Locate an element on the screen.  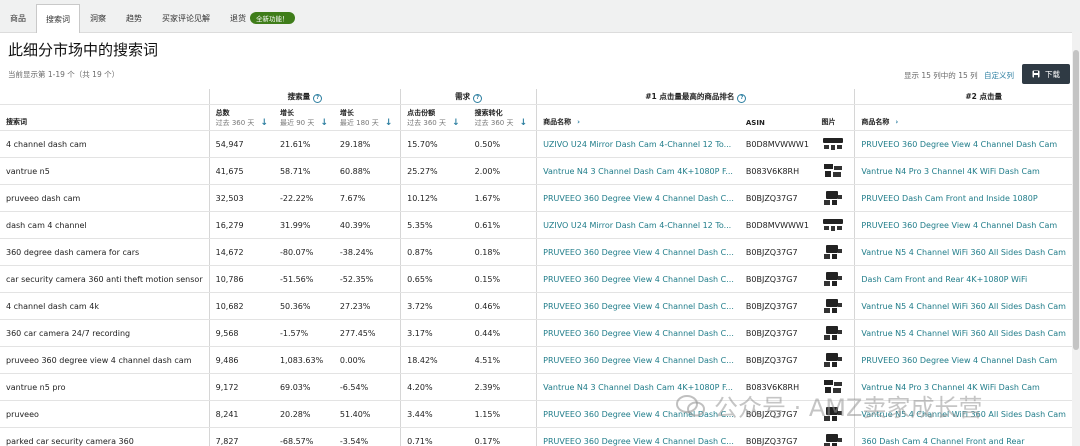
total-volume-cell: 9,486 is located at coordinates (241, 360).